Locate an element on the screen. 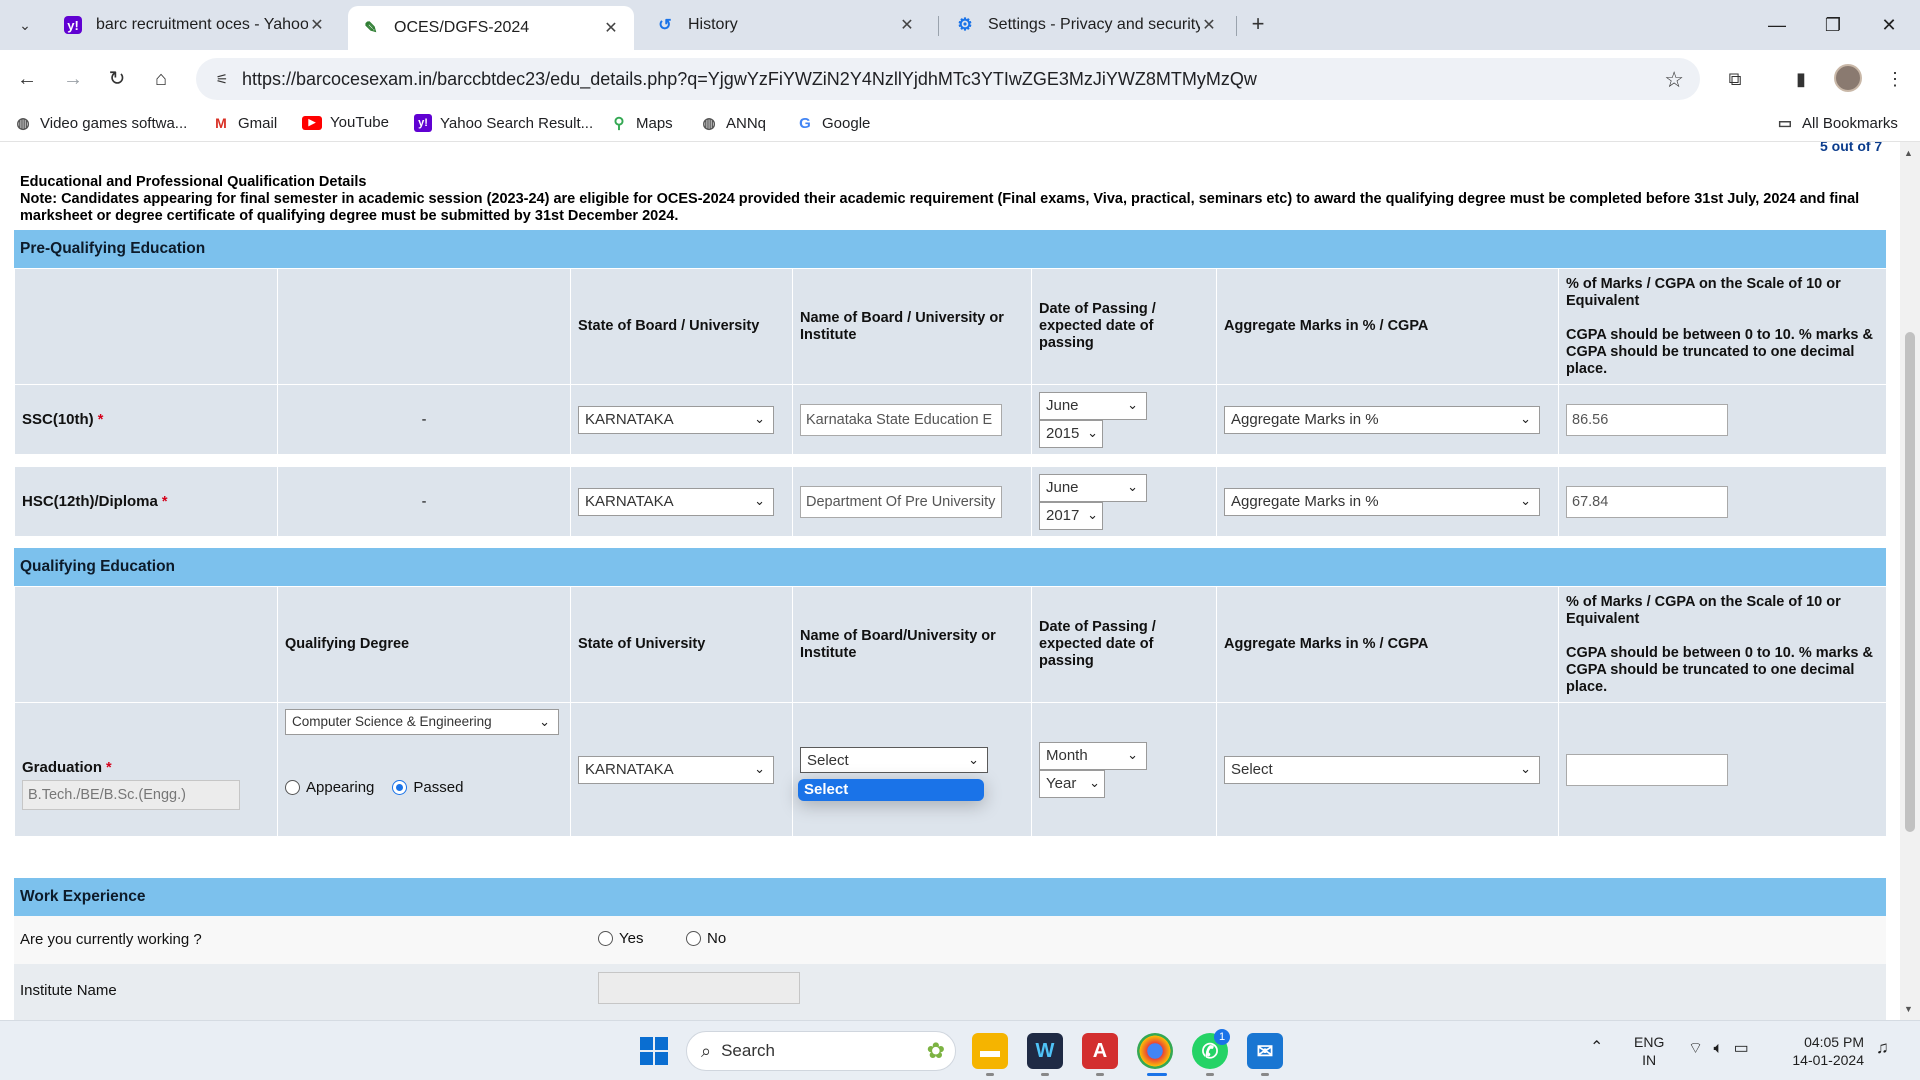 Image resolution: width=1920 pixels, height=1080 pixels. hsc-board-cell: Department Of Pre University is located at coordinates (912, 501).